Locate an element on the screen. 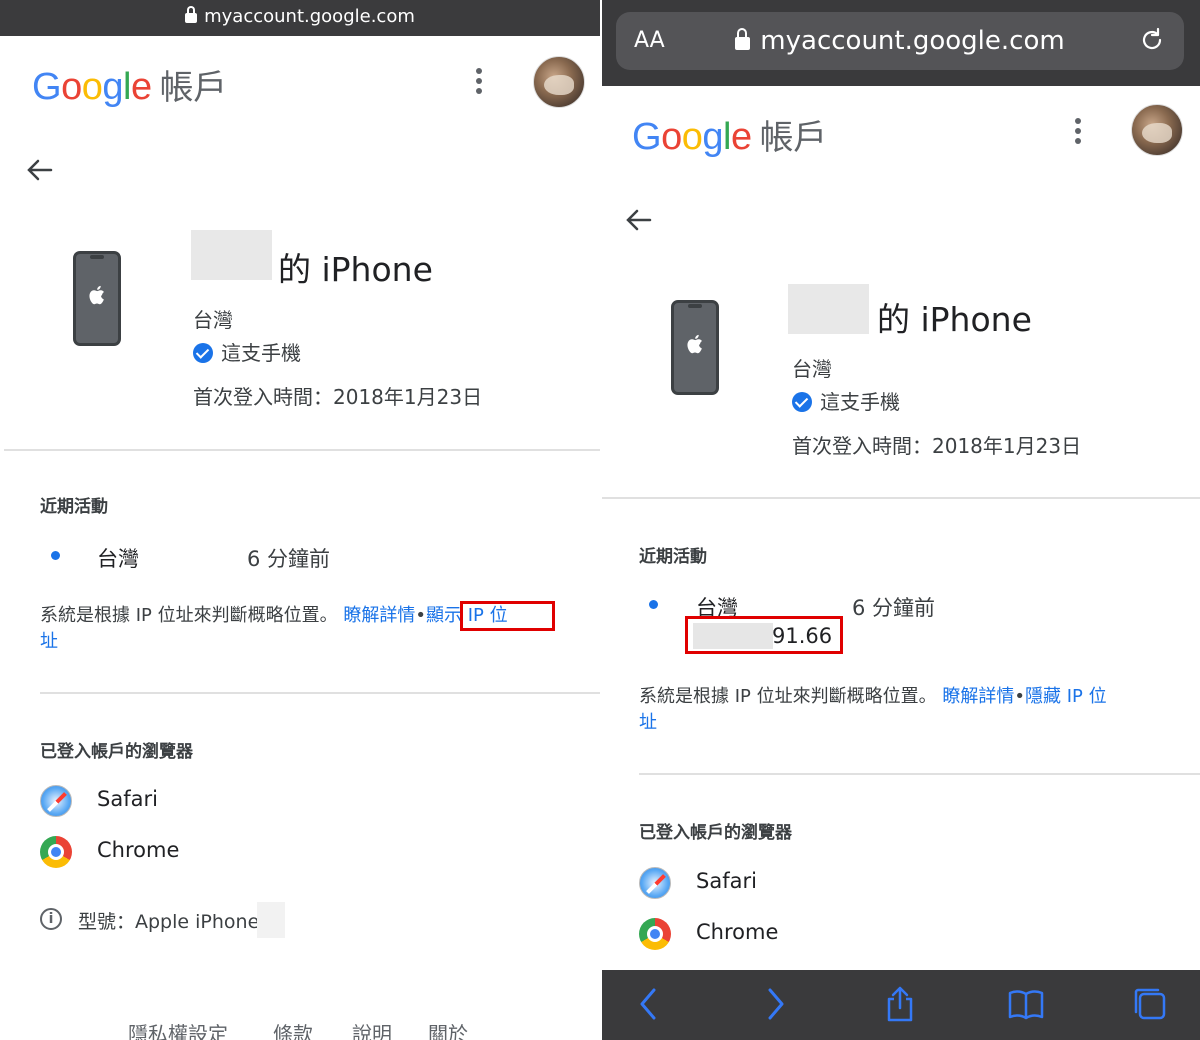 The width and height of the screenshot is (1200, 1040). share-icon is located at coordinates (900, 1004).